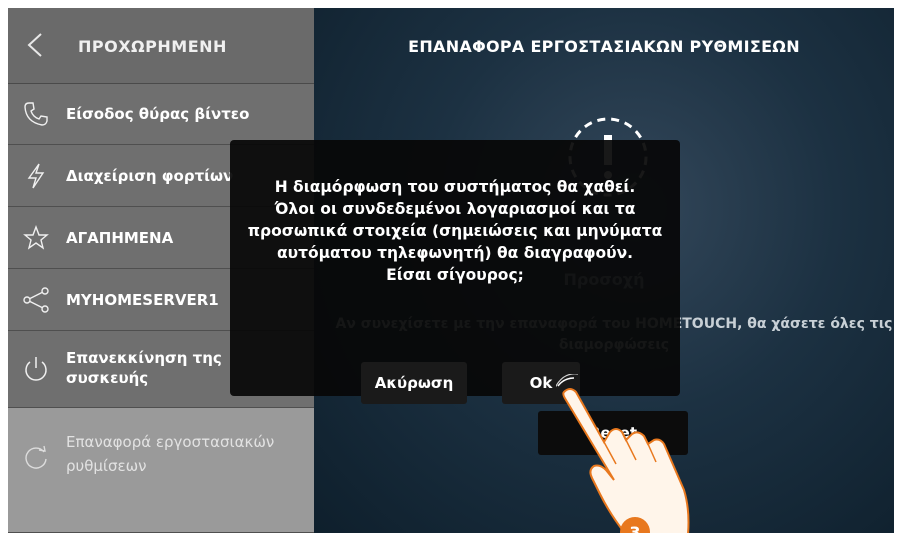 The height and width of the screenshot is (539, 901). What do you see at coordinates (36, 300) in the screenshot?
I see `share-icon` at bounding box center [36, 300].